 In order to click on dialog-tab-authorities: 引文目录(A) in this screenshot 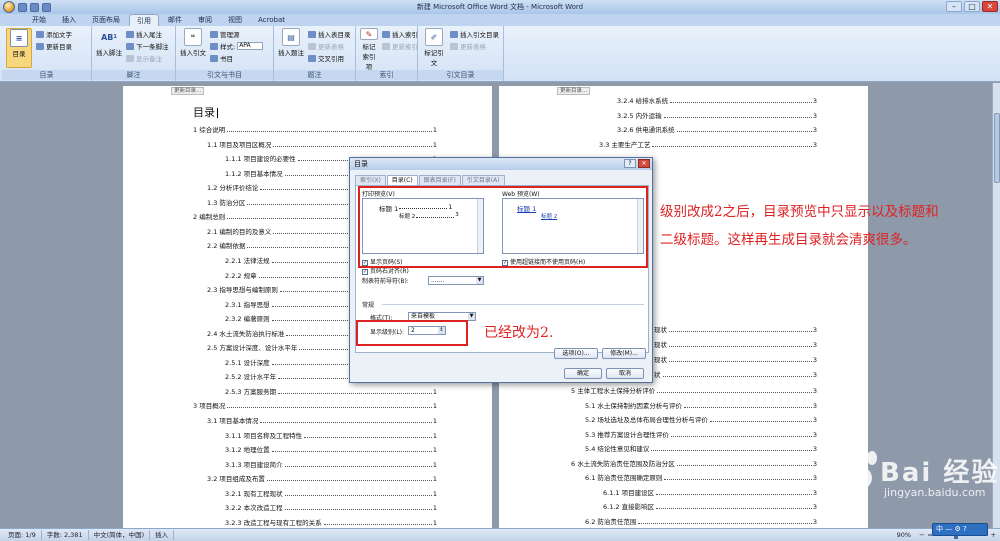, I will do `click(483, 180)`.